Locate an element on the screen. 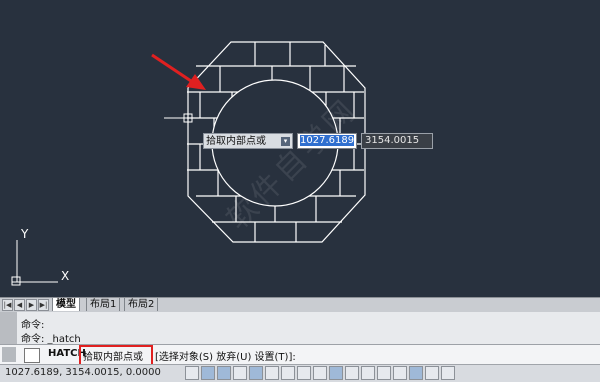  dynamic-input-x-field: 1027.6189 is located at coordinates (327, 141).